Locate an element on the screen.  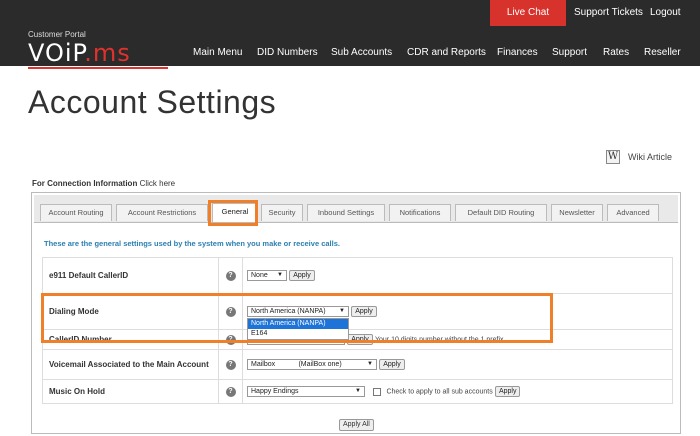
nav-finances: Finances is located at coordinates (517, 52).